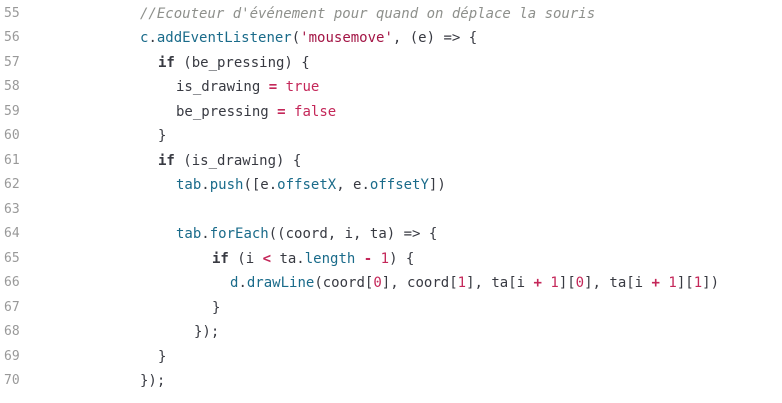 This screenshot has width=782, height=403. What do you see at coordinates (353, 234) in the screenshot?
I see `code-token-plain: ((coord, i, ta) => {` at bounding box center [353, 234].